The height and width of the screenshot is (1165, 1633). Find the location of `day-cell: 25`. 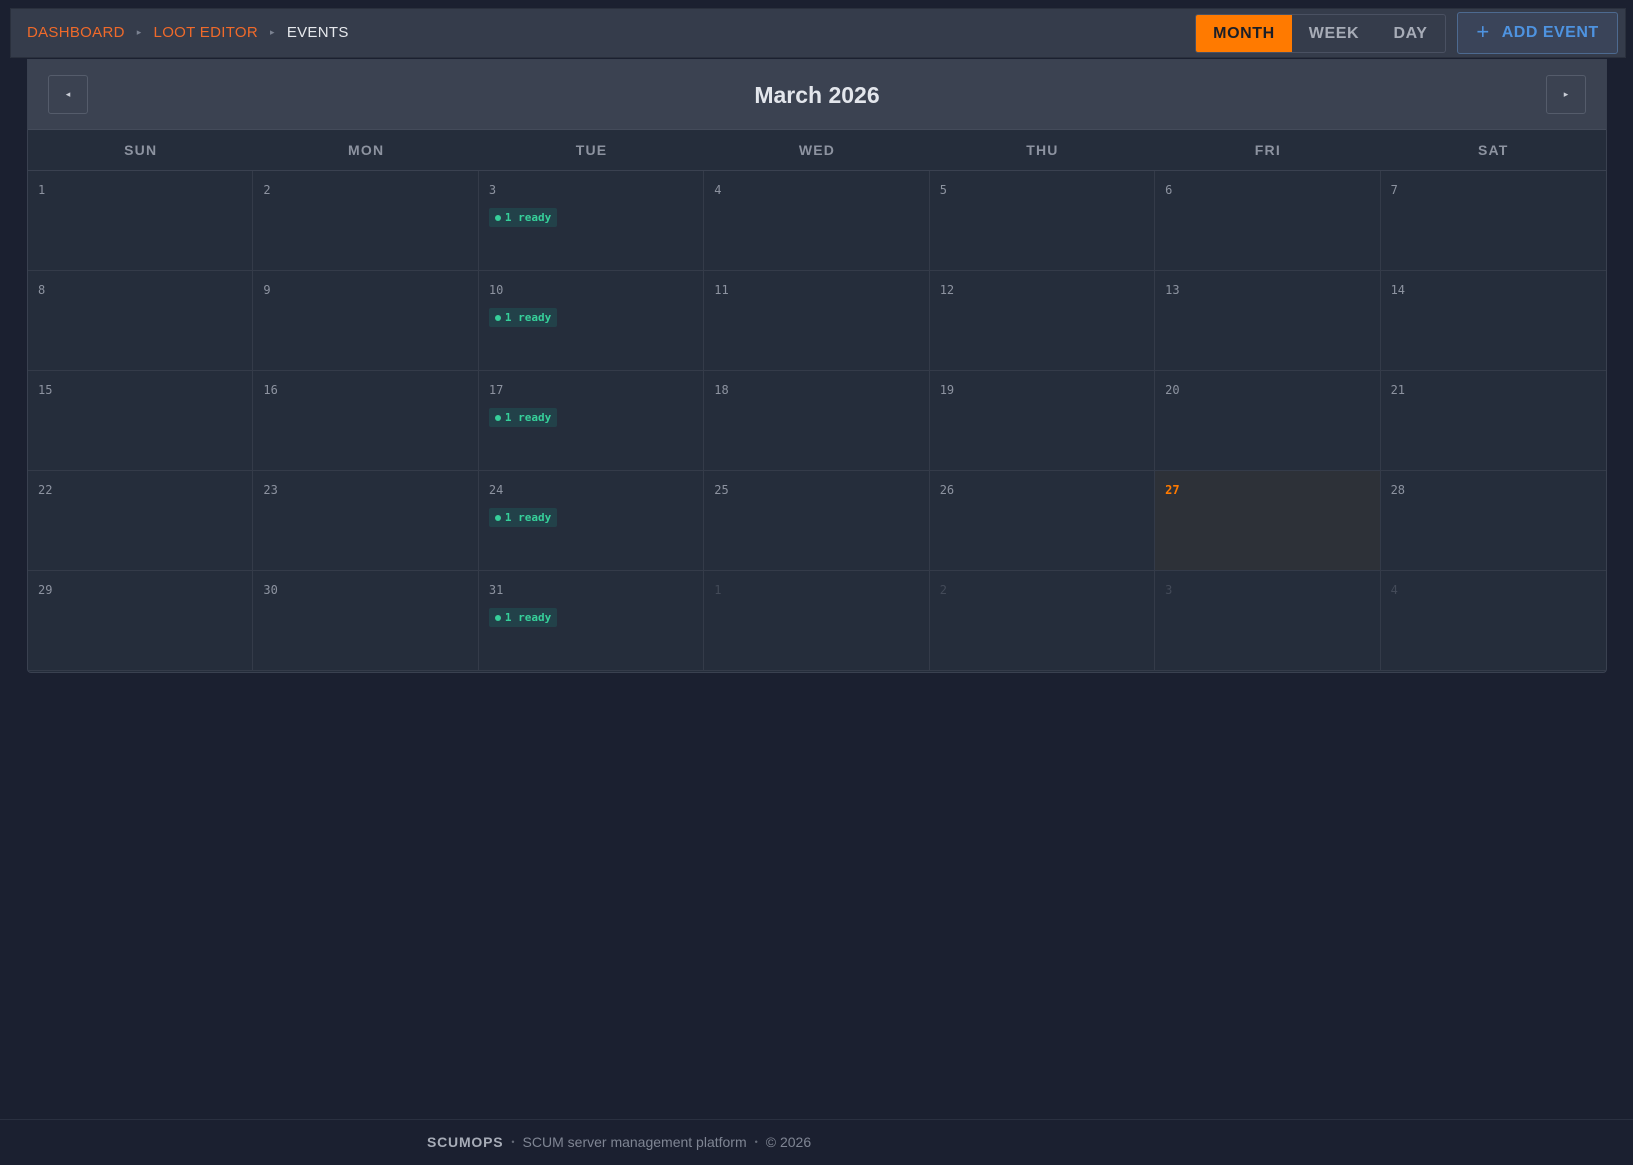

day-cell: 25 is located at coordinates (817, 521).